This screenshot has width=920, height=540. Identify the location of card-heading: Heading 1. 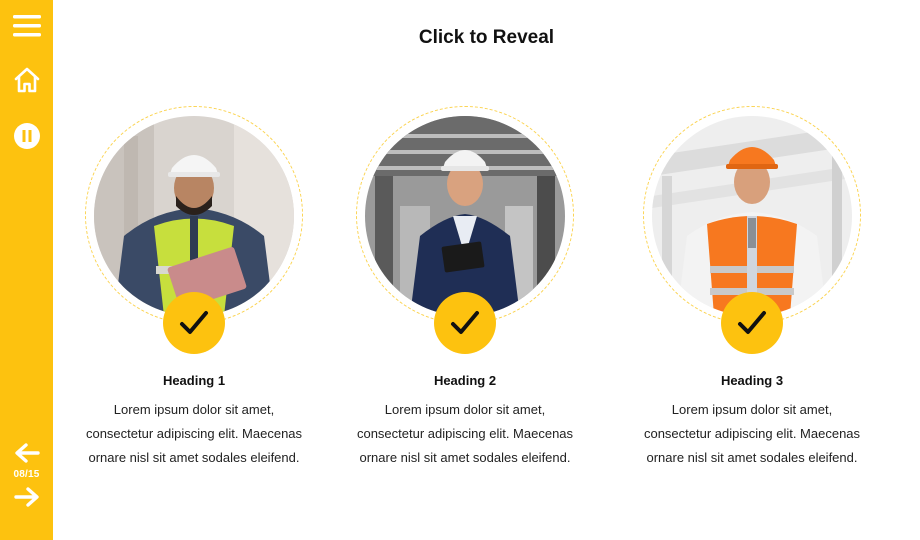
(194, 380).